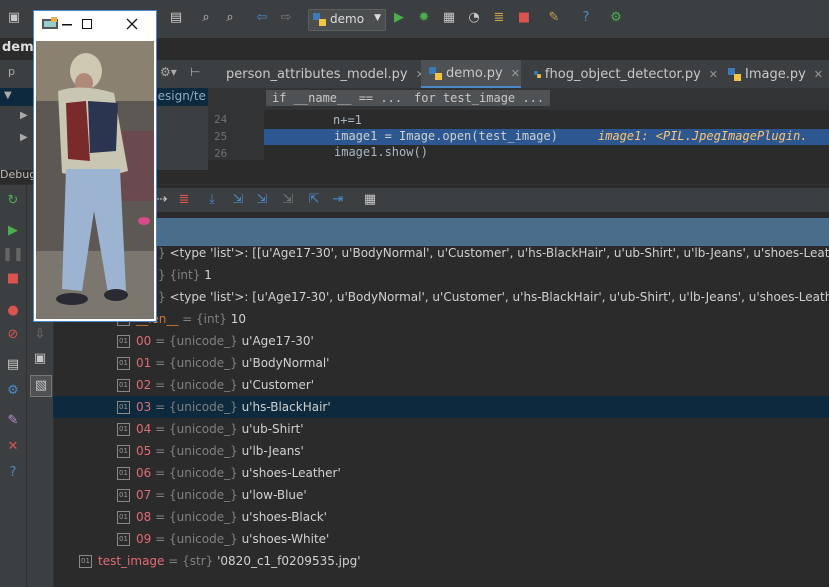 The image size is (829, 587). Describe the element at coordinates (123, 407) in the screenshot. I see `variable-type-icon: 01` at that location.